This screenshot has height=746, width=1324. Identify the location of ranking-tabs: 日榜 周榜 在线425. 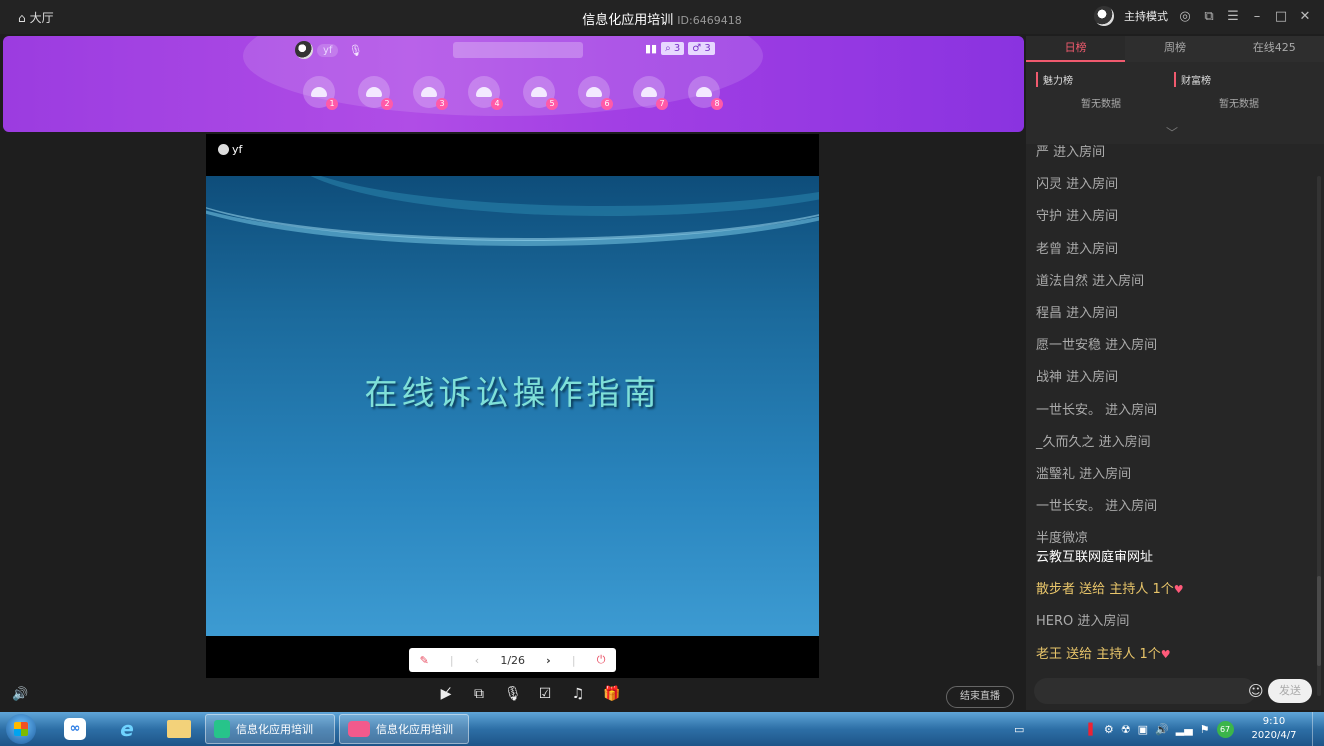
(1175, 49).